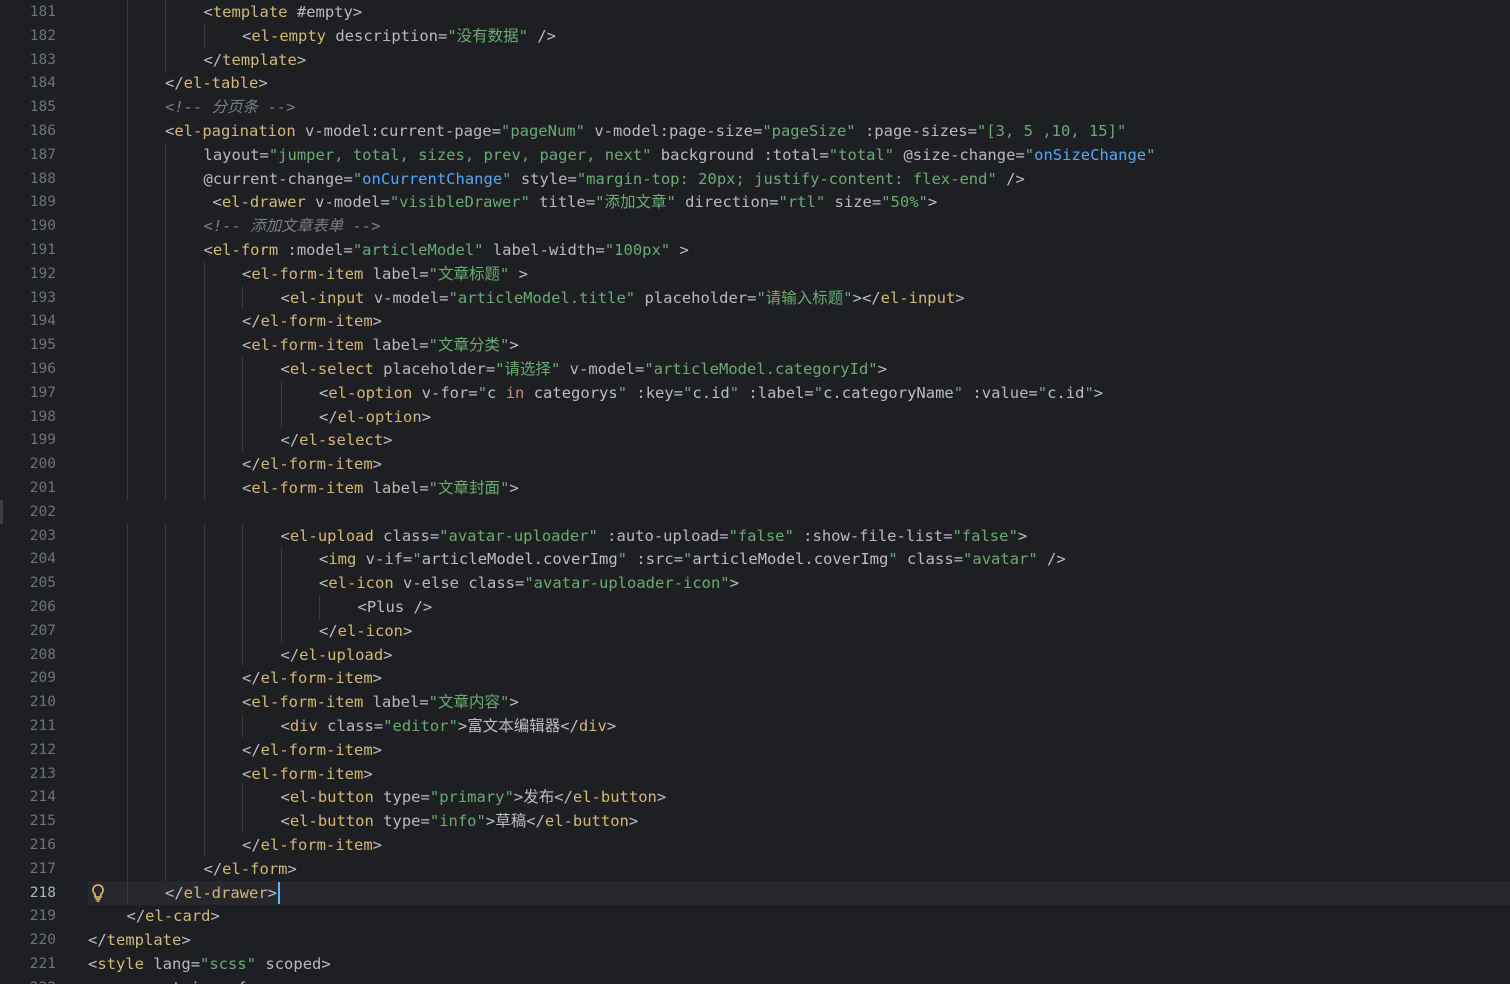 This screenshot has width=1510, height=984. What do you see at coordinates (42, 773) in the screenshot?
I see `line-number: 213` at bounding box center [42, 773].